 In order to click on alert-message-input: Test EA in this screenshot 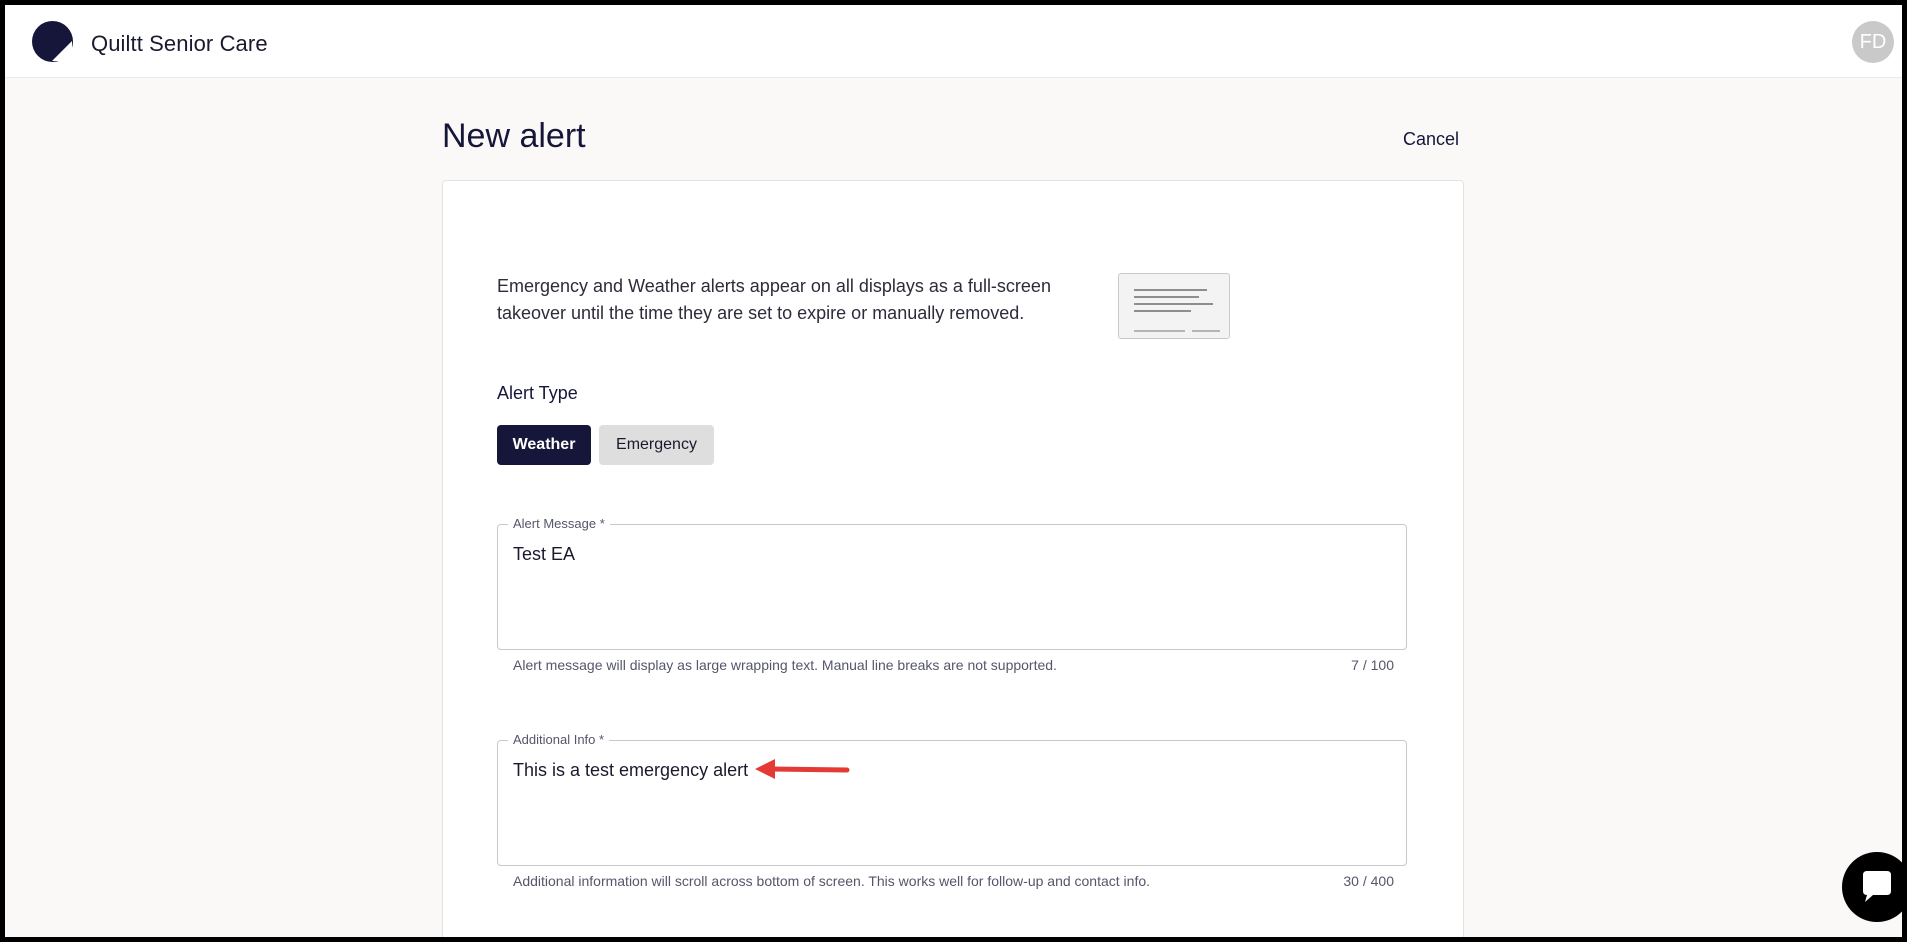, I will do `click(544, 554)`.